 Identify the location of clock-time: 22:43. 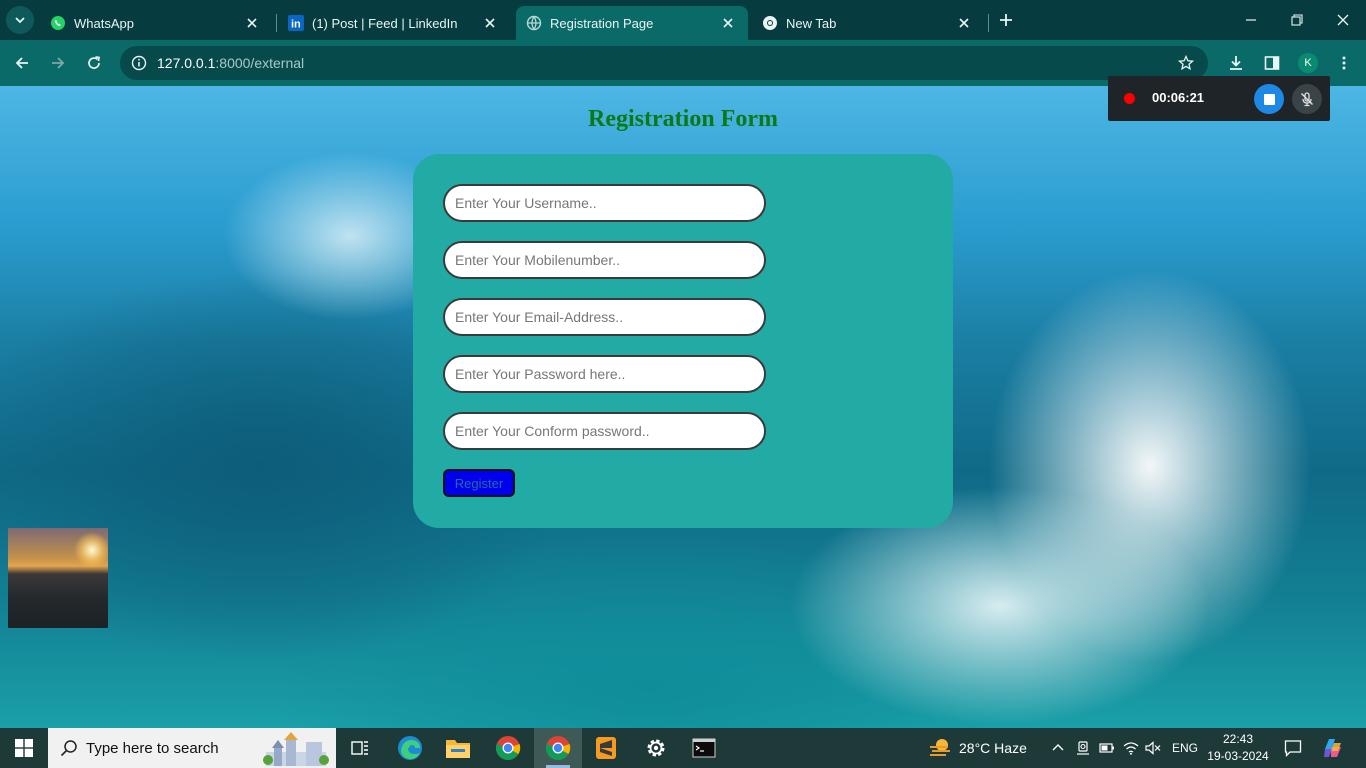
(1238, 739).